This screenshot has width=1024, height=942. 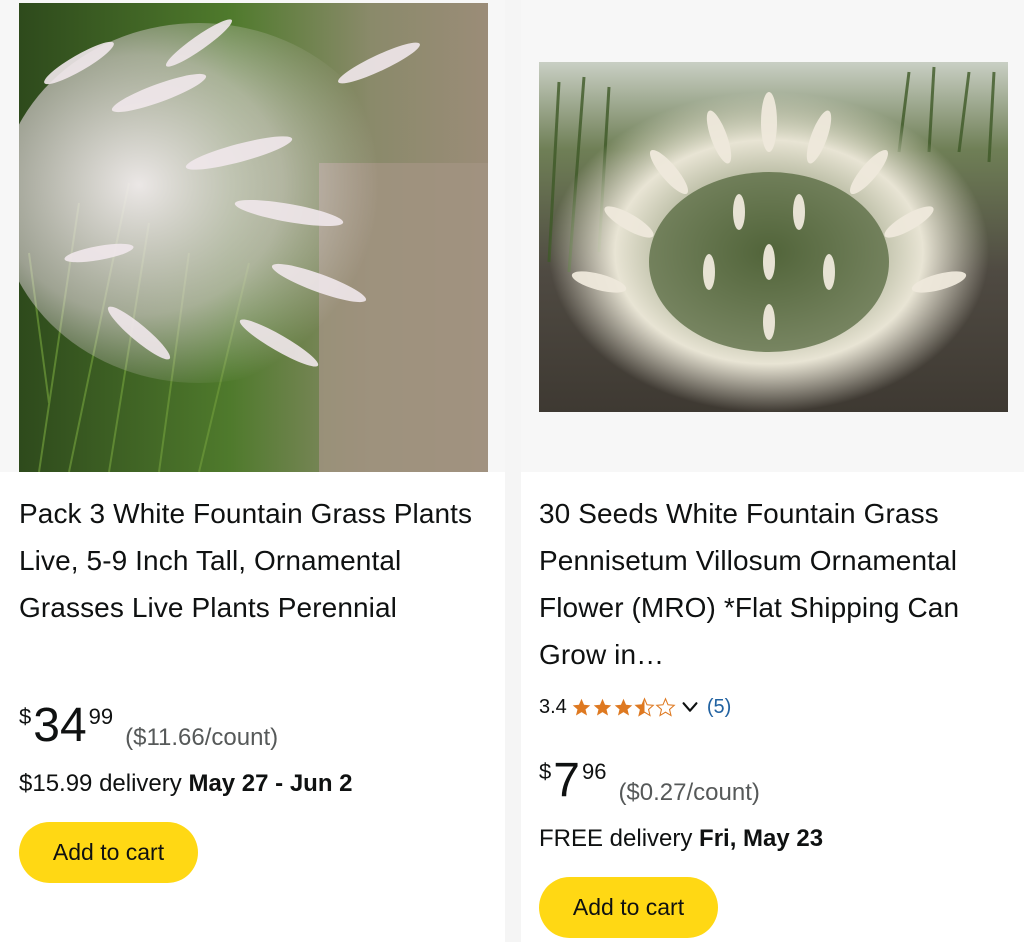 I want to click on rating-count-link: (5), so click(x=719, y=707).